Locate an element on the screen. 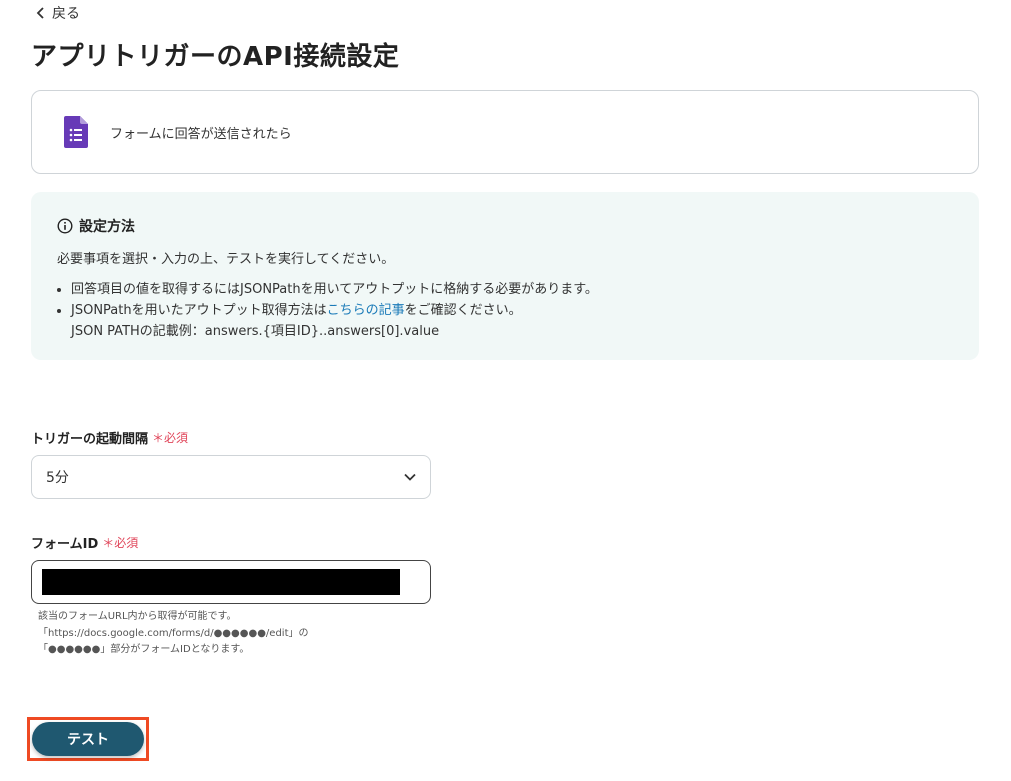 Image resolution: width=1011 pixels, height=781 pixels. redacted-value is located at coordinates (221, 582).